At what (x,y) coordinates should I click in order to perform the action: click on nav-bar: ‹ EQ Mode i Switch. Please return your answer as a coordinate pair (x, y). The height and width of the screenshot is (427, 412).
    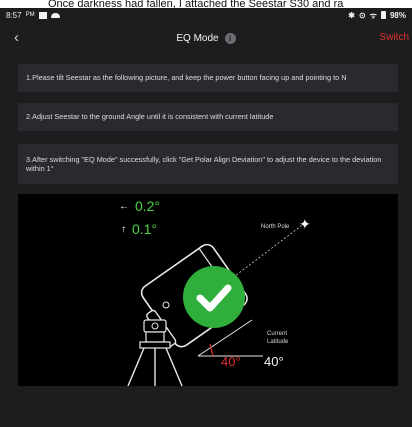
    Looking at the image, I should click on (206, 38).